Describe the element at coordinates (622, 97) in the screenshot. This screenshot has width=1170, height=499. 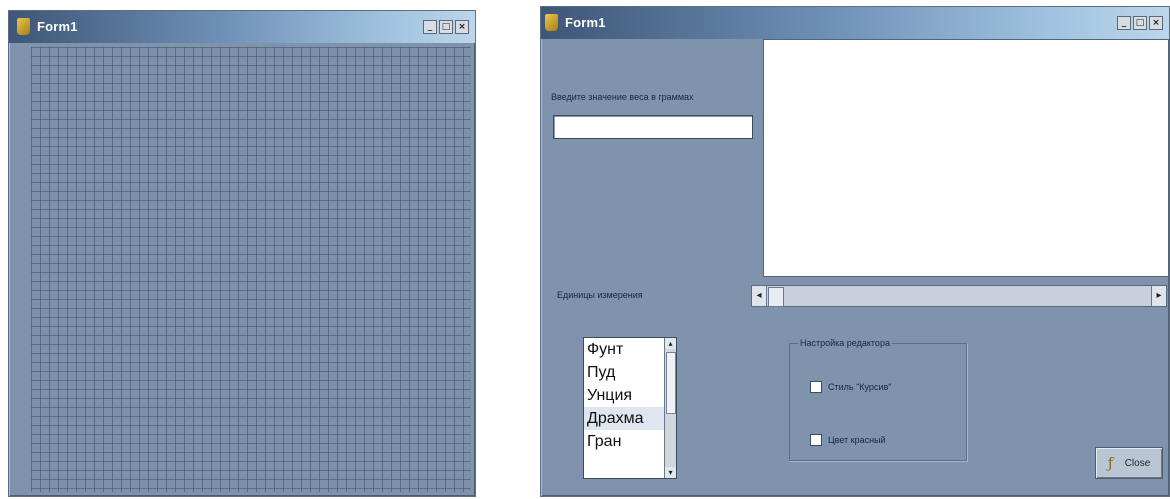
I see `weight-prompt-label: Введите значение веса в граммах` at that location.